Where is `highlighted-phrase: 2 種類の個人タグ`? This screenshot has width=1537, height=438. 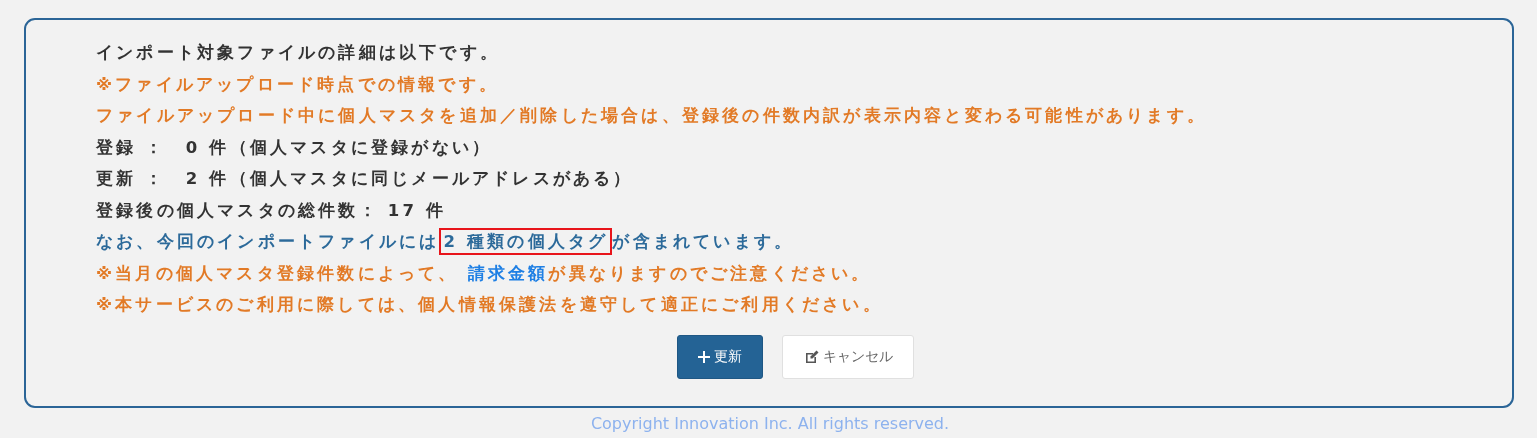
highlighted-phrase: 2 種類の個人タグ is located at coordinates (526, 241).